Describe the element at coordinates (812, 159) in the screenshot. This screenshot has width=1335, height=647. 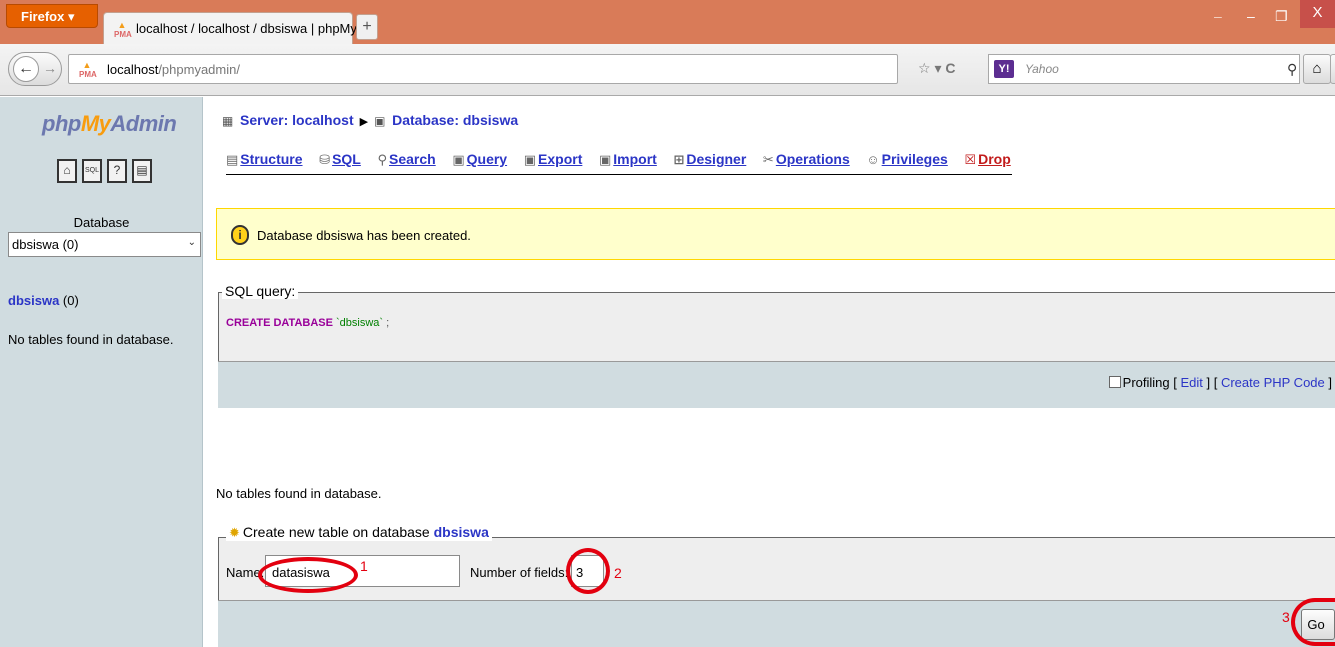
I see `tab-label: Operations` at that location.